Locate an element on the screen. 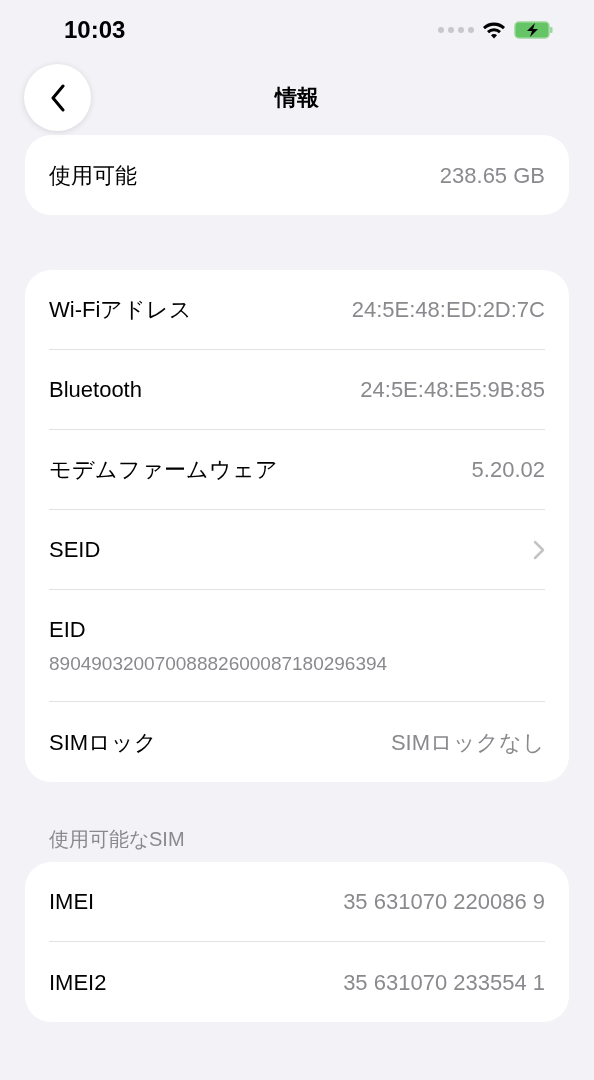  row-label: IMEI is located at coordinates (72, 902).